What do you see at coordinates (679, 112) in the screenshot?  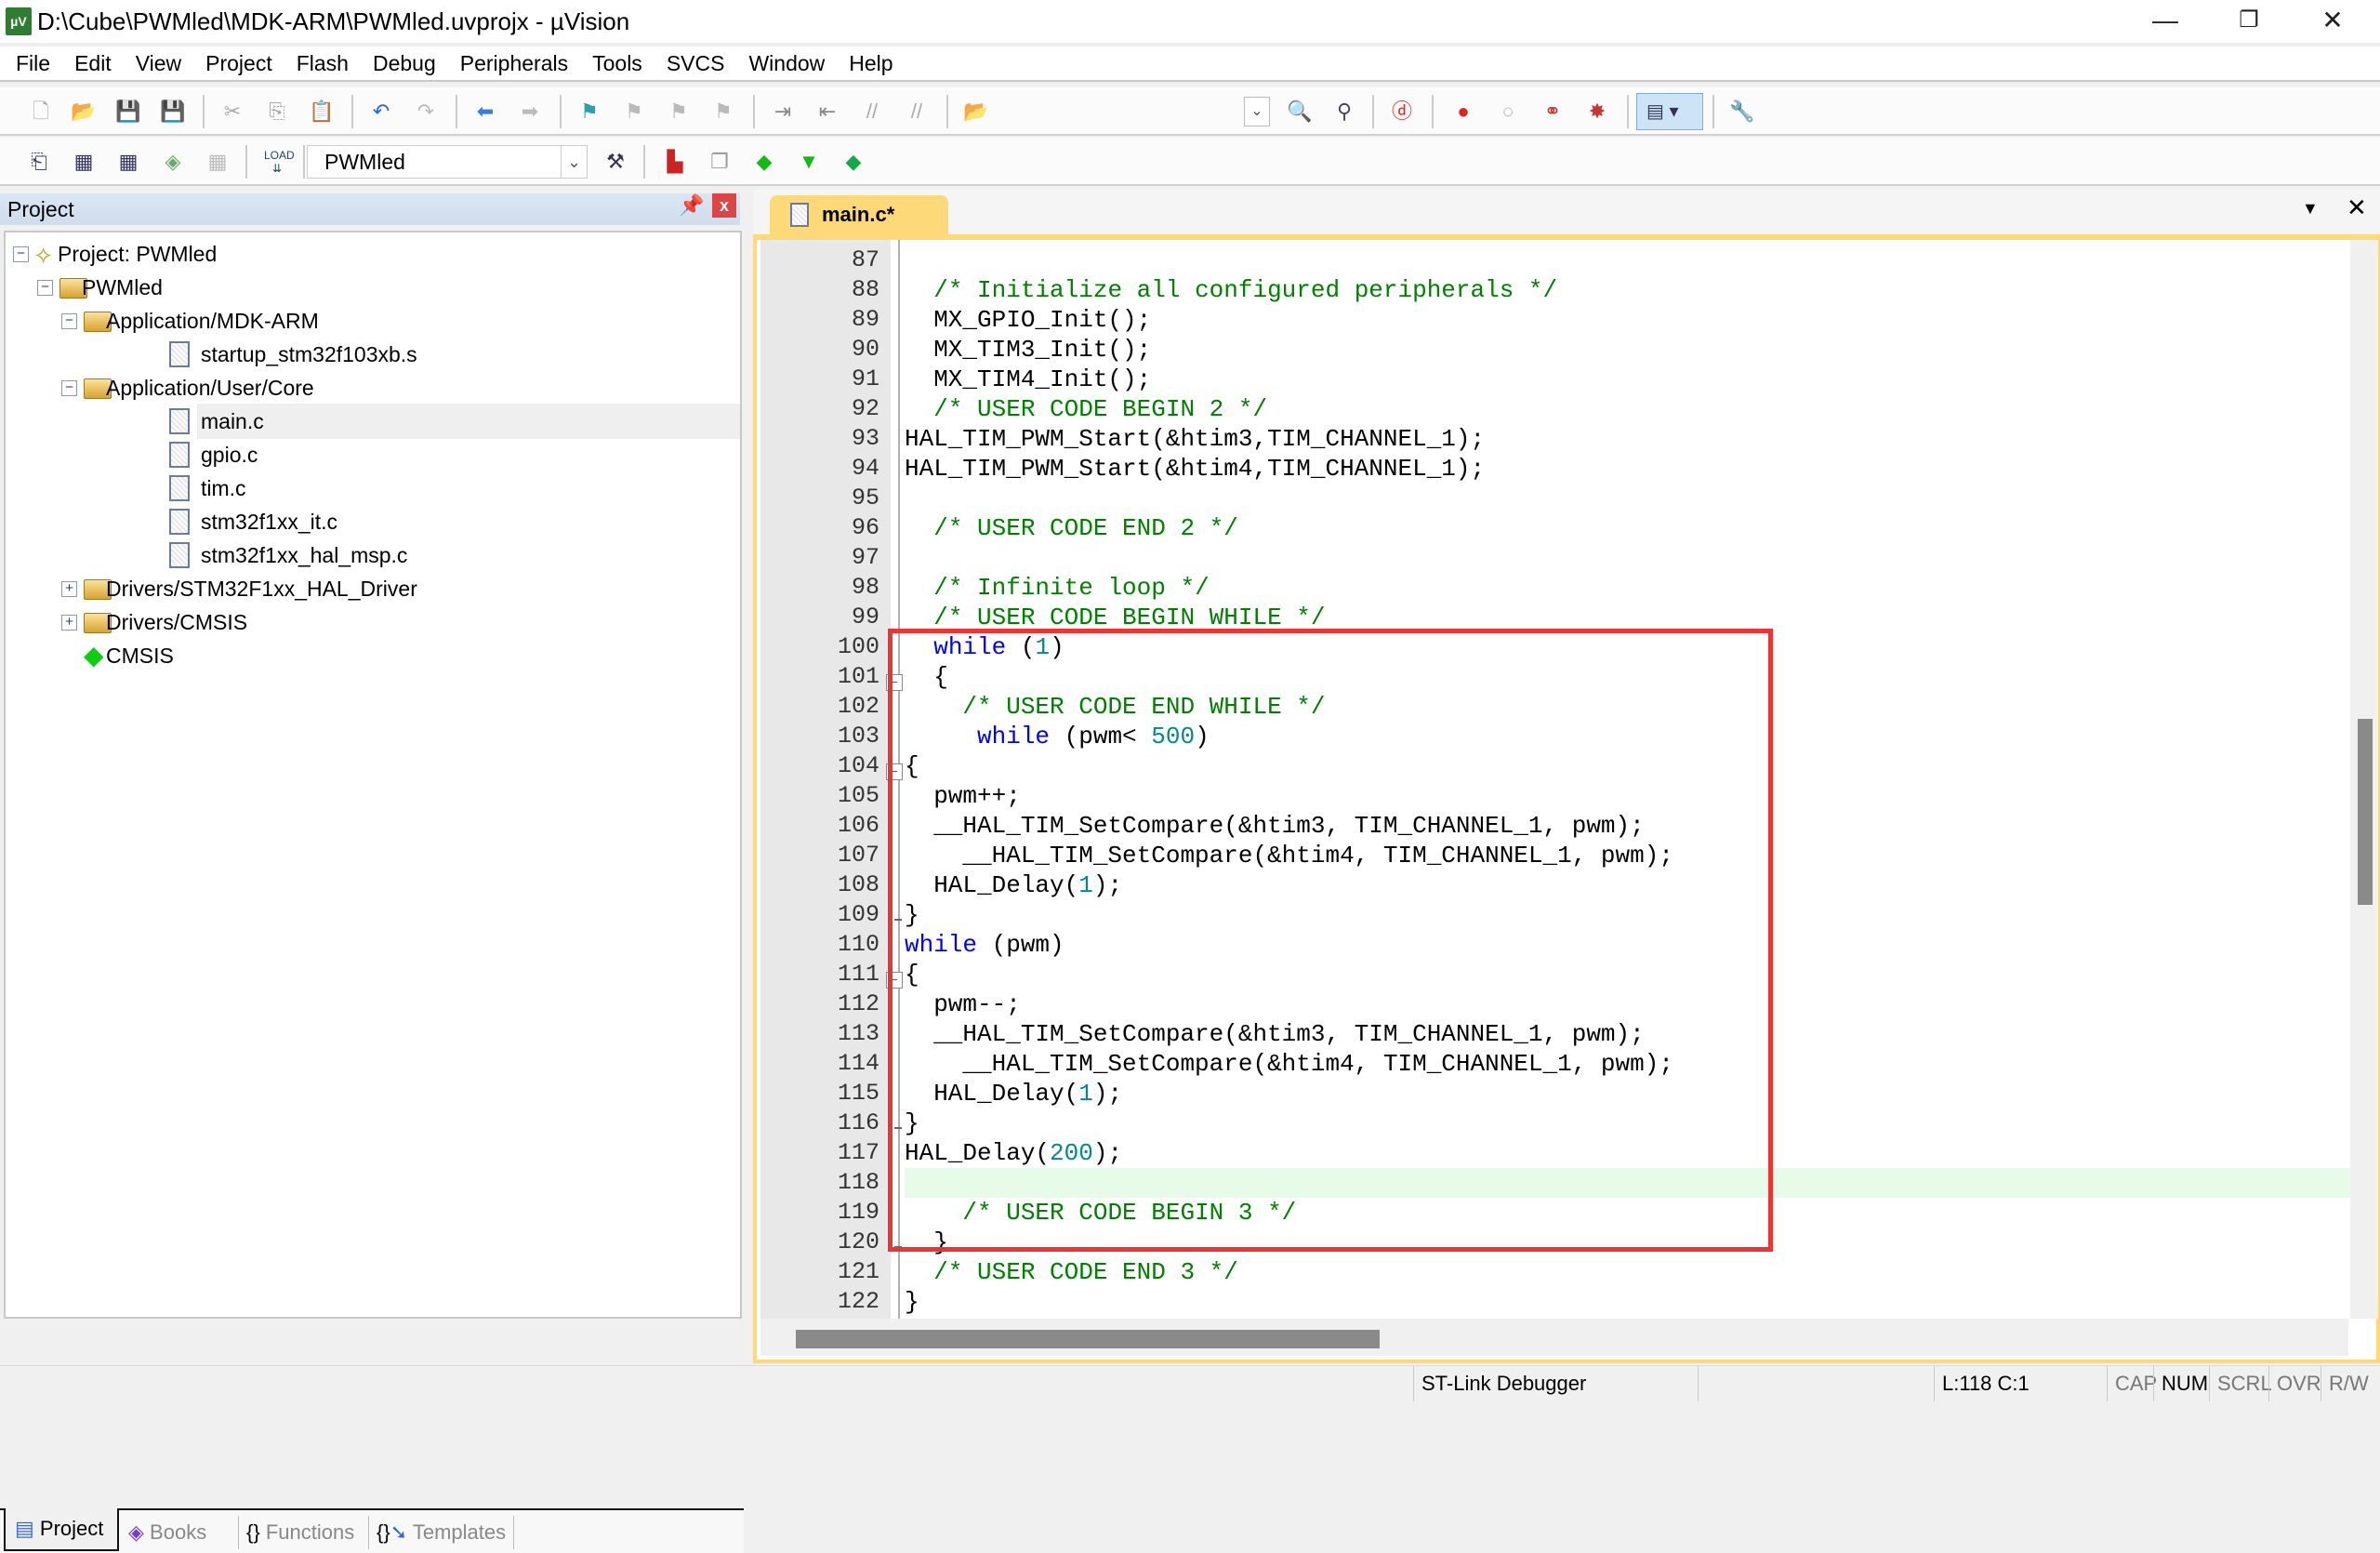 I see `next-bookmark-icon: ⚑` at bounding box center [679, 112].